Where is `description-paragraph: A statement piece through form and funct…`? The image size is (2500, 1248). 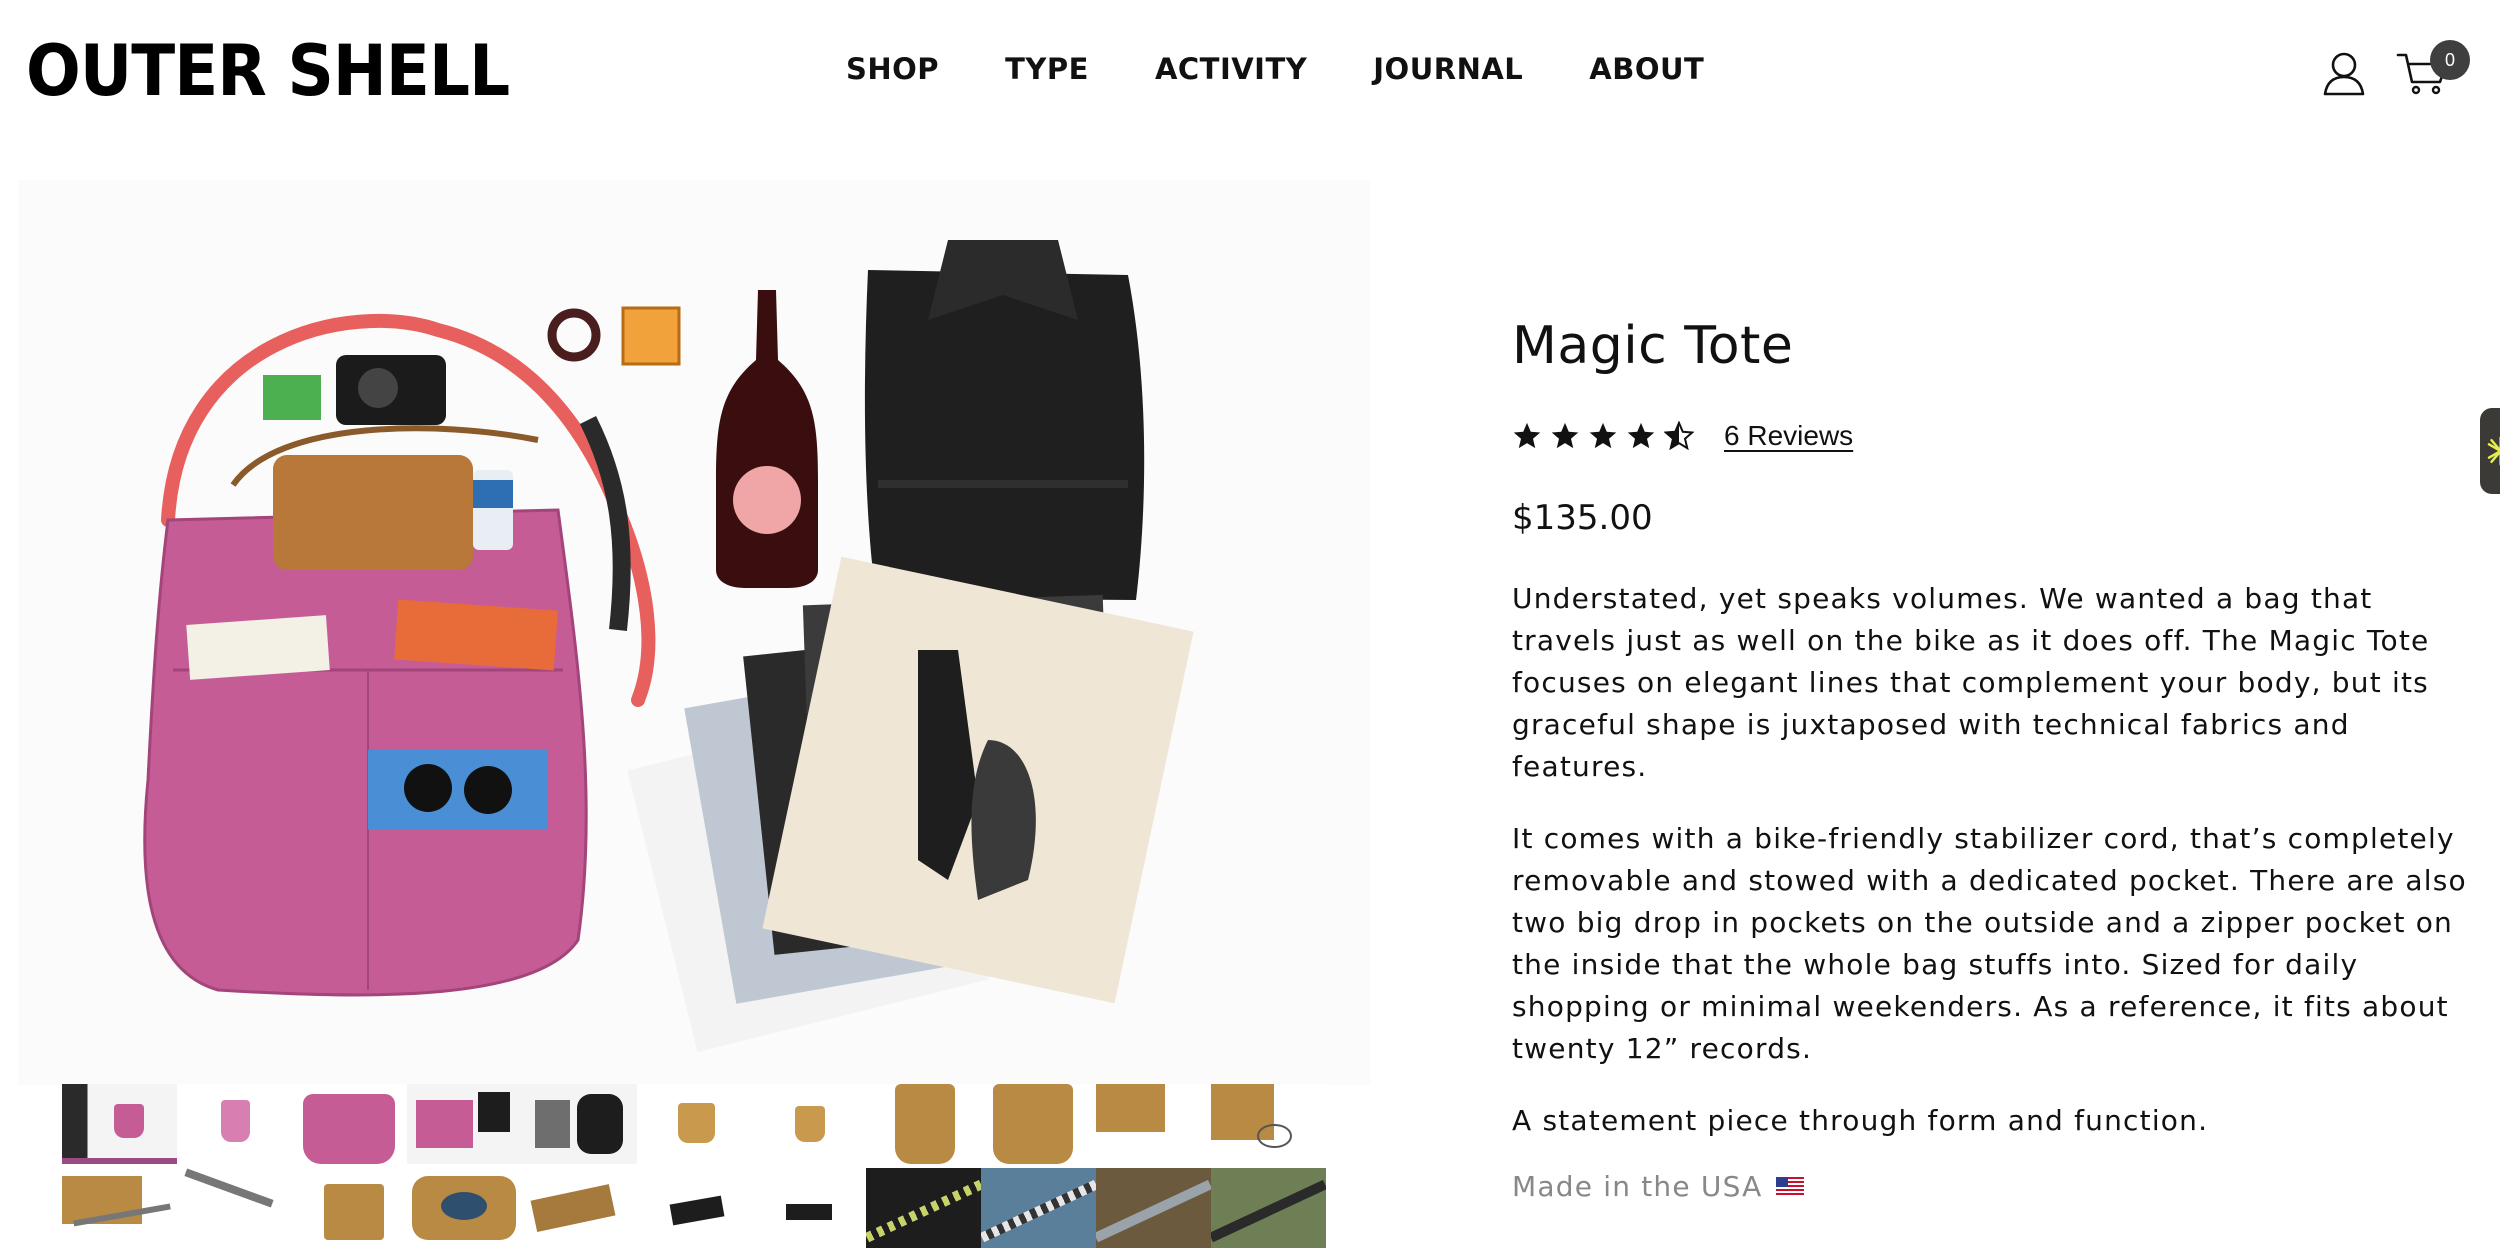
description-paragraph: A statement piece through form and funct… is located at coordinates (1860, 1120).